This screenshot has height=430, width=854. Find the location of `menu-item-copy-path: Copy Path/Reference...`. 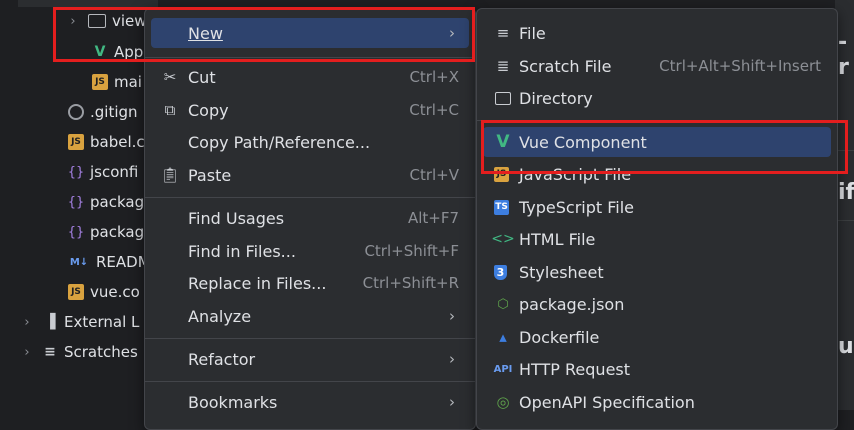

menu-item-copy-path: Copy Path/Reference... is located at coordinates (310, 142).